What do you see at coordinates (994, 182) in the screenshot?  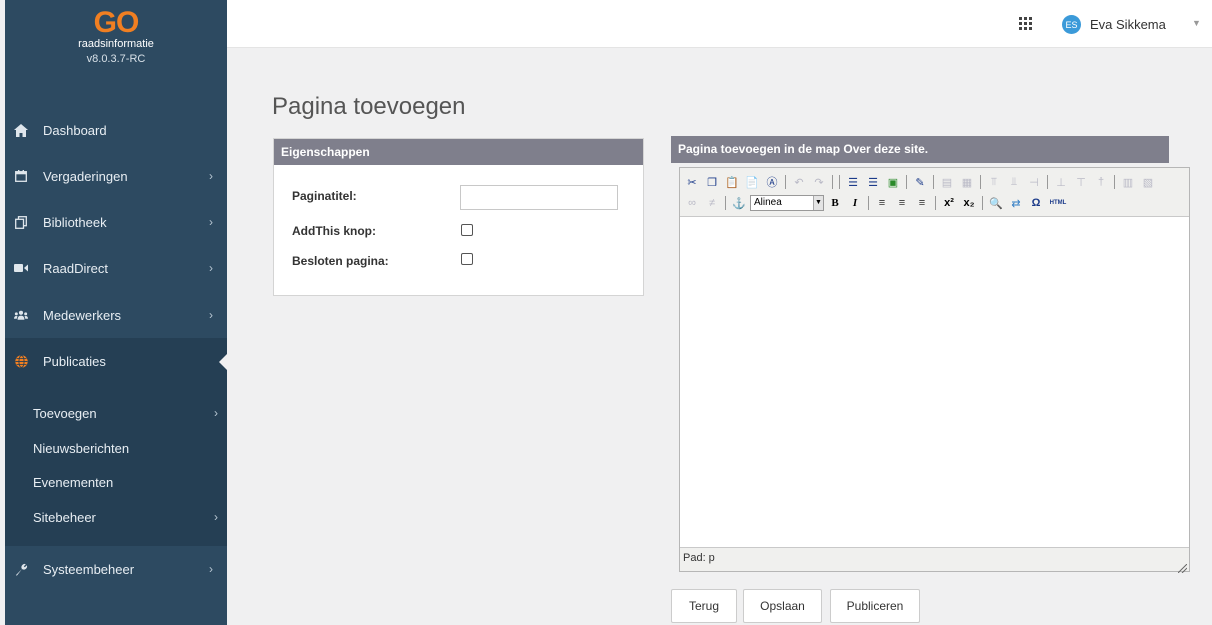 I see `row-before-icon: ⫪` at bounding box center [994, 182].